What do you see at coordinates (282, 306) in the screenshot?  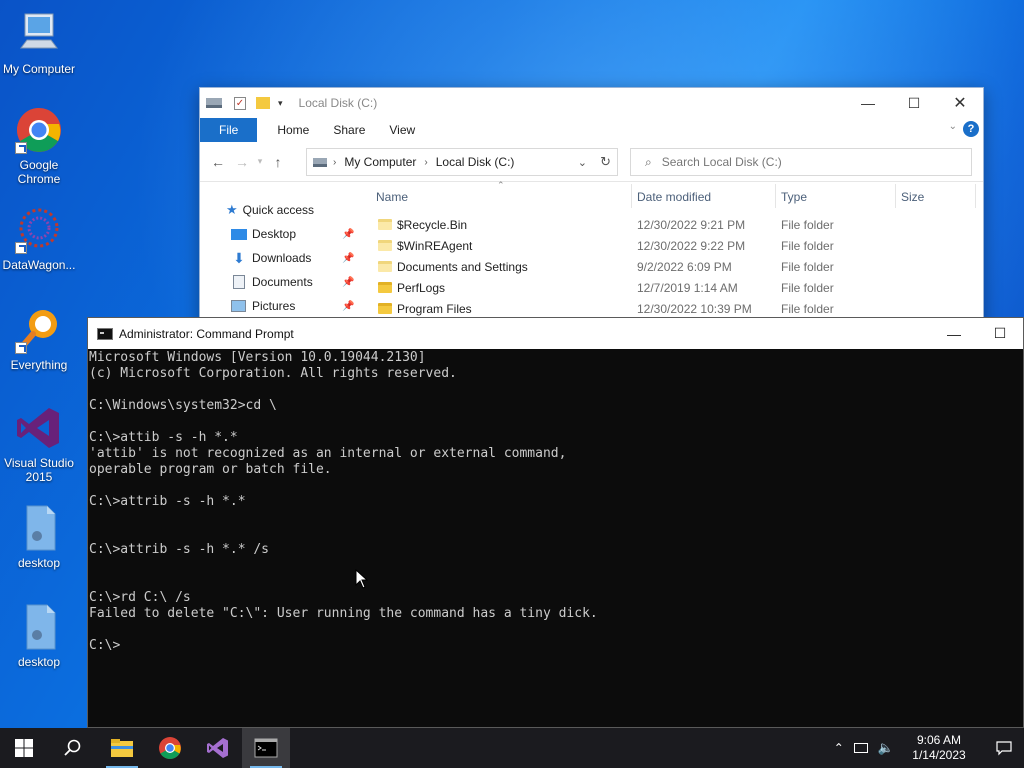 I see `nav-pictures: Pictures 📌` at bounding box center [282, 306].